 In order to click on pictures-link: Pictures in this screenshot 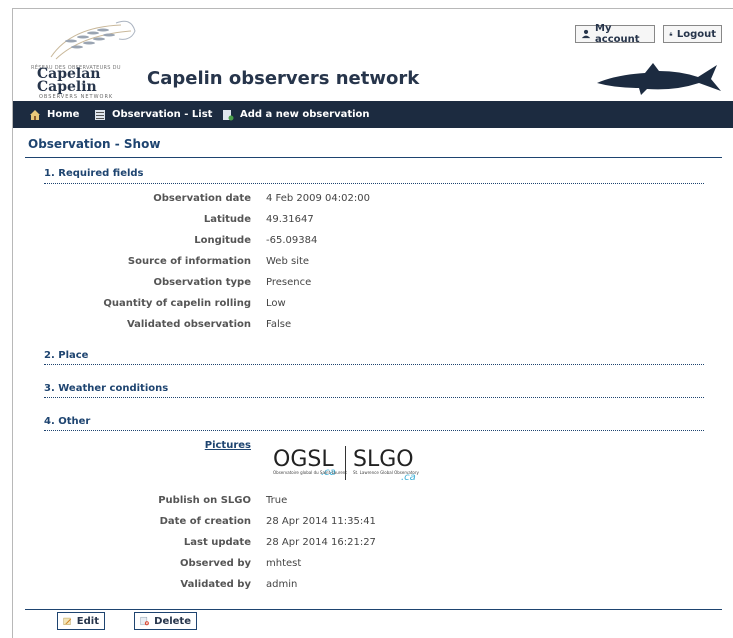, I will do `click(228, 445)`.